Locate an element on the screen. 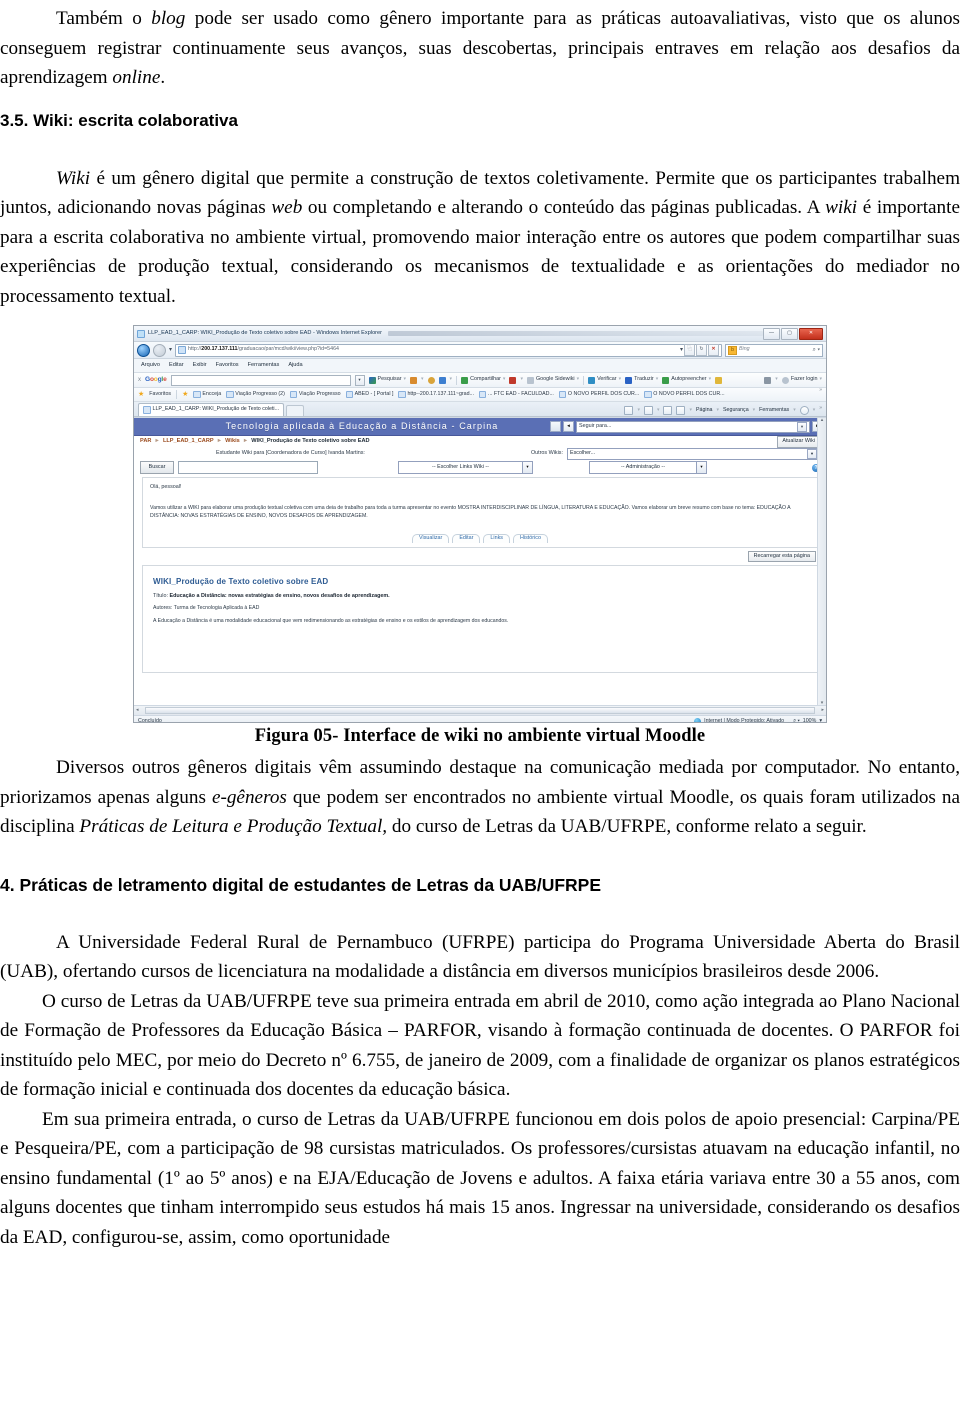 The image size is (960, 1424). mail-icon is located at coordinates (668, 410).